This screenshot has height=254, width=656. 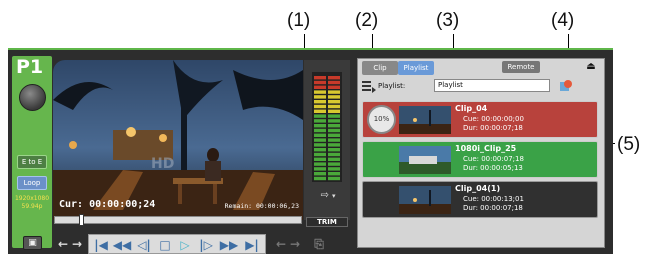 I want to click on previous-clip-button: ←, so click(x=281, y=244).